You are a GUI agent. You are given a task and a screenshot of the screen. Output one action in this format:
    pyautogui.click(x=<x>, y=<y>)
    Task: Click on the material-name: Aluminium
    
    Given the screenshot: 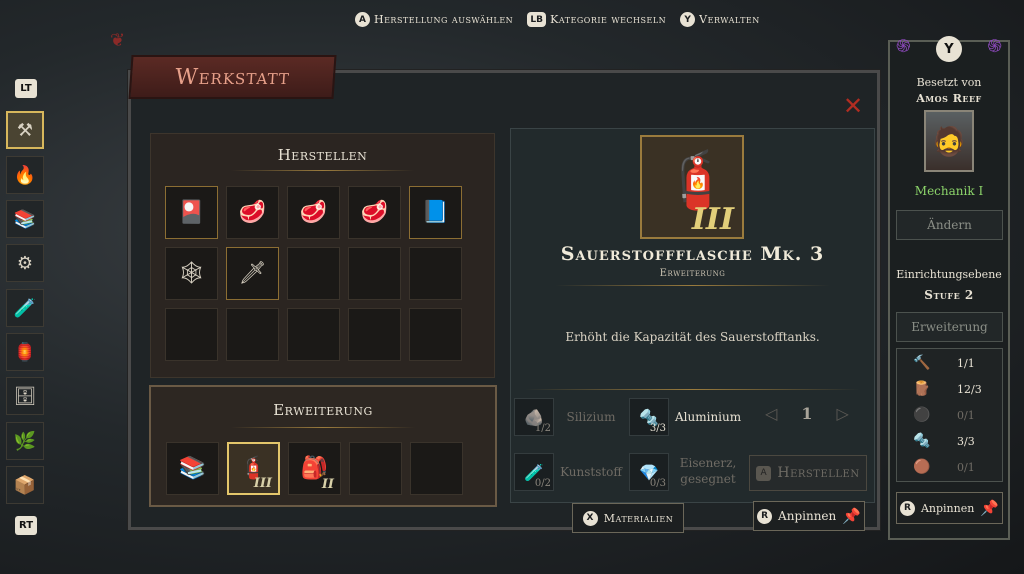 What is the action you would take?
    pyautogui.click(x=708, y=417)
    